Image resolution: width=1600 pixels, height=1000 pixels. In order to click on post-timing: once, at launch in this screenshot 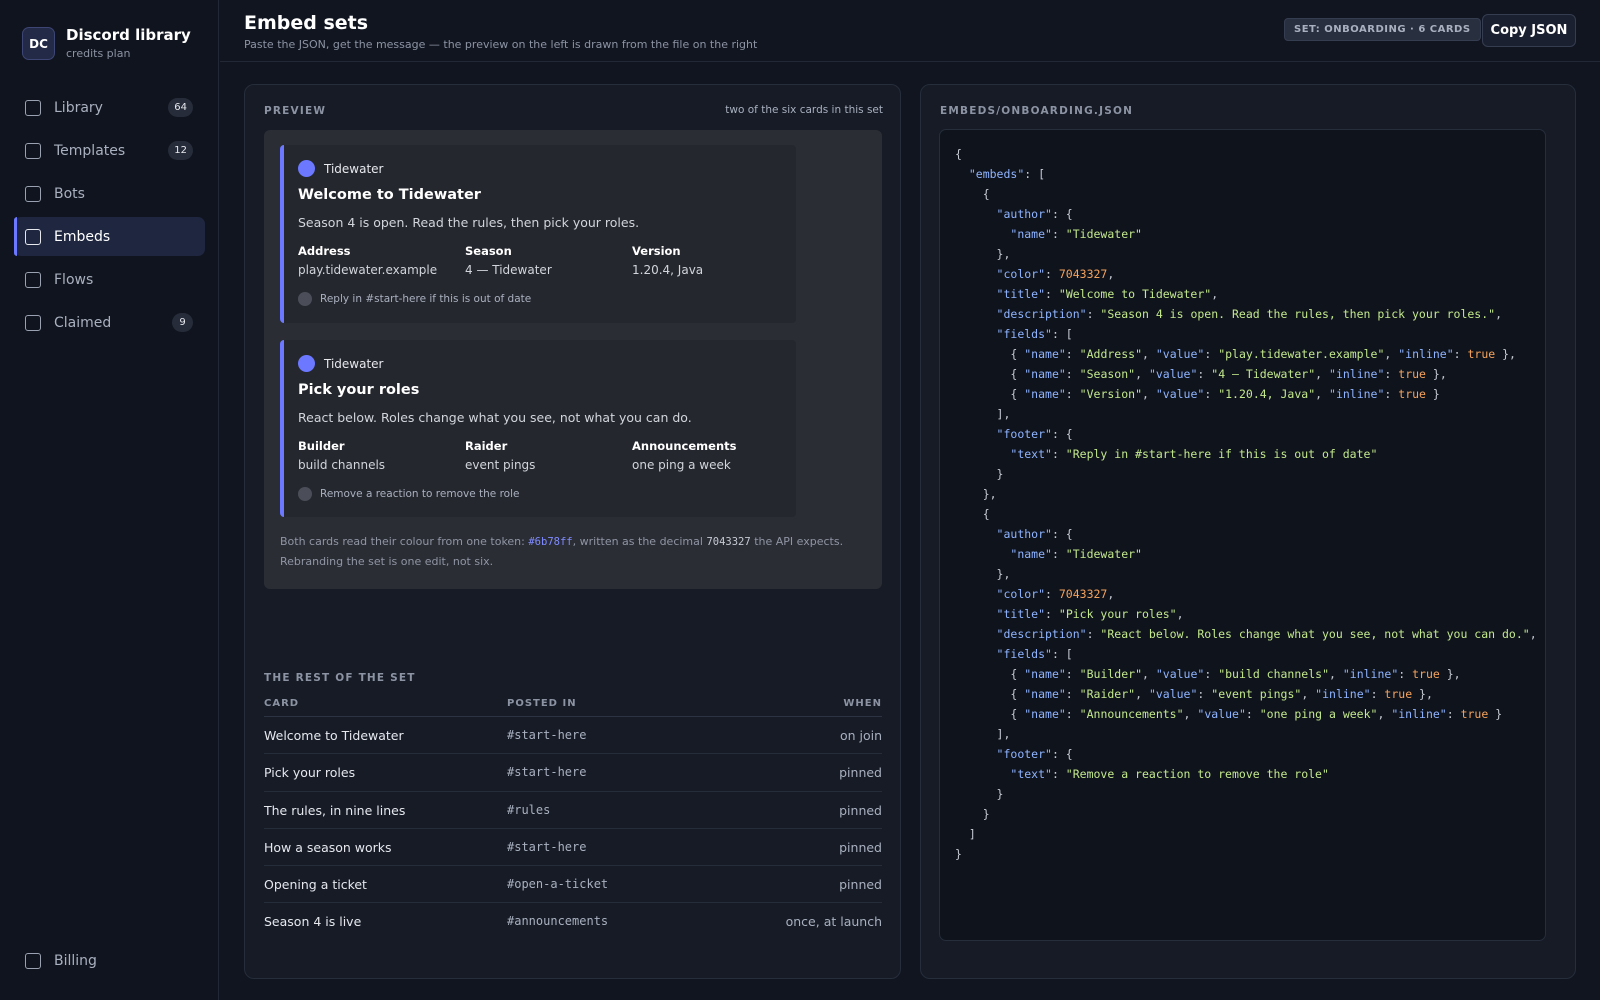, I will do `click(833, 922)`.